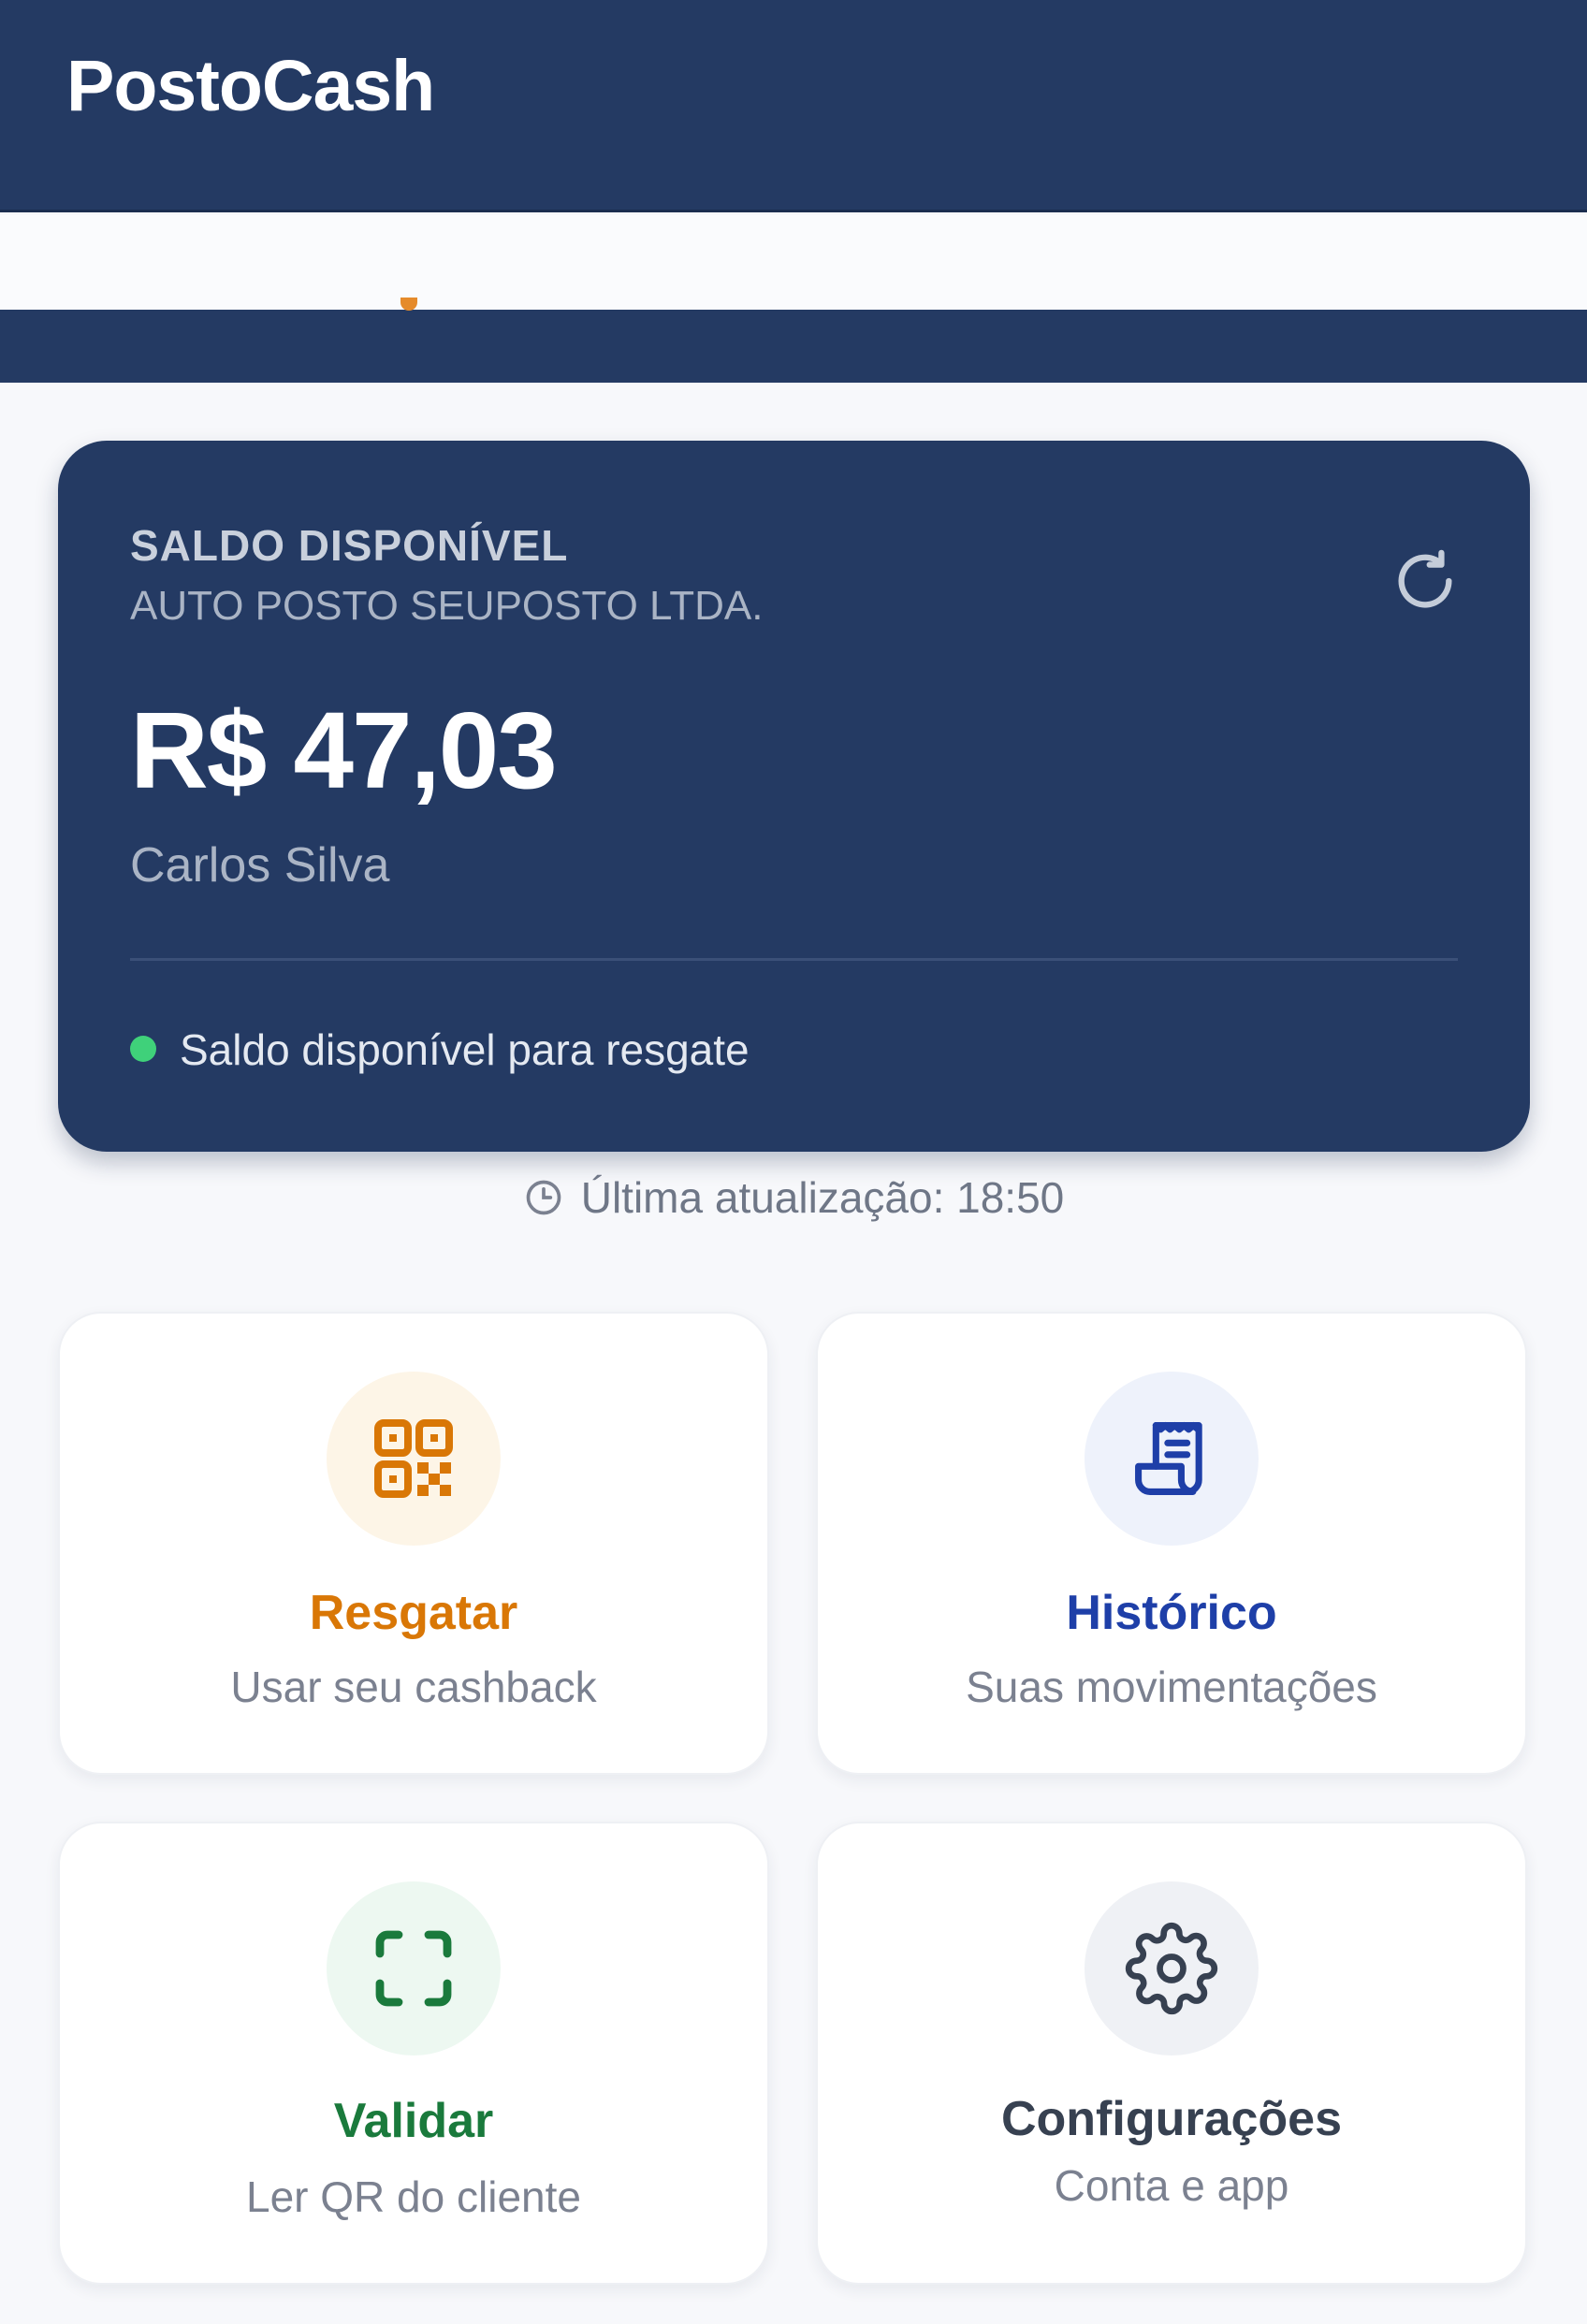  Describe the element at coordinates (1425, 579) in the screenshot. I see `refresh-icon` at that location.